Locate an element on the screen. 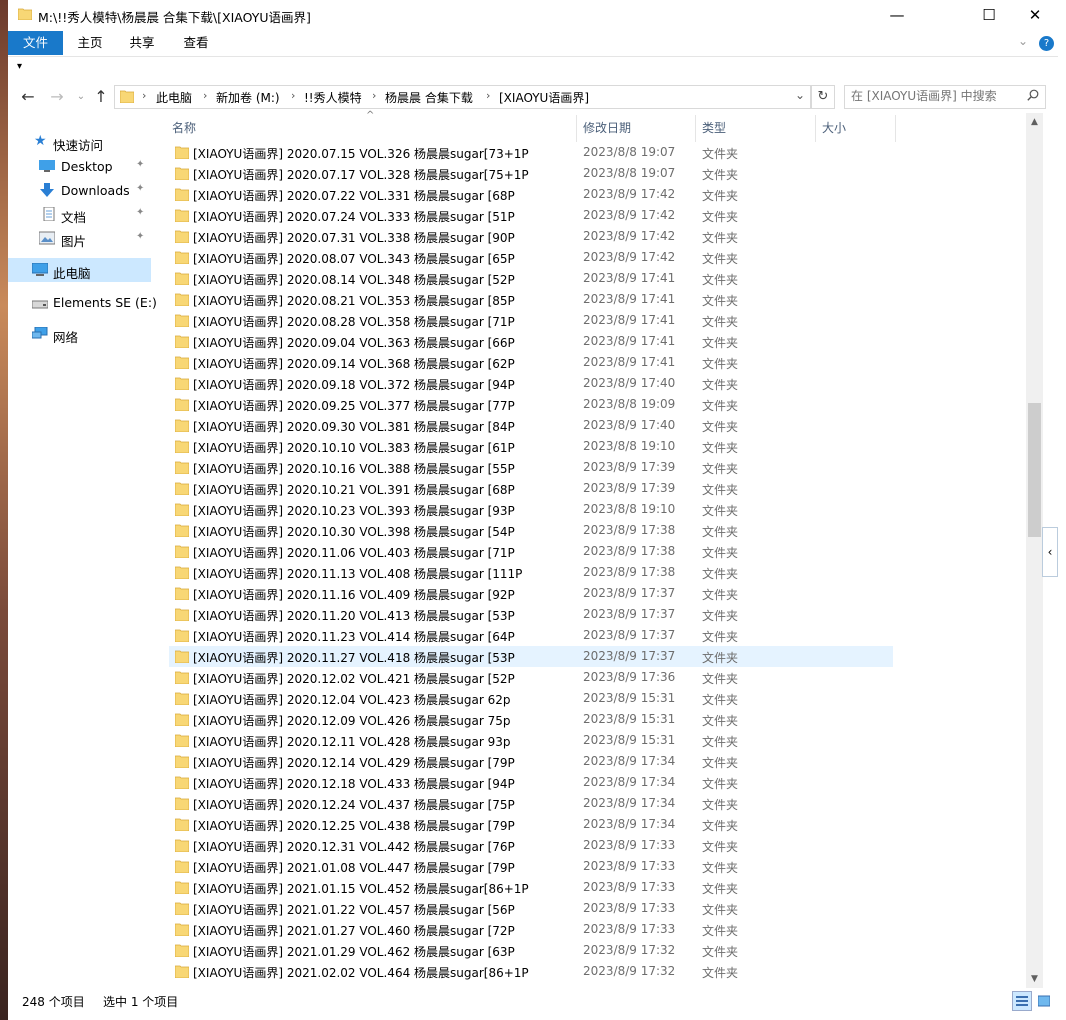  nav-item-pictures: 图片 ✦ is located at coordinates (79, 238).